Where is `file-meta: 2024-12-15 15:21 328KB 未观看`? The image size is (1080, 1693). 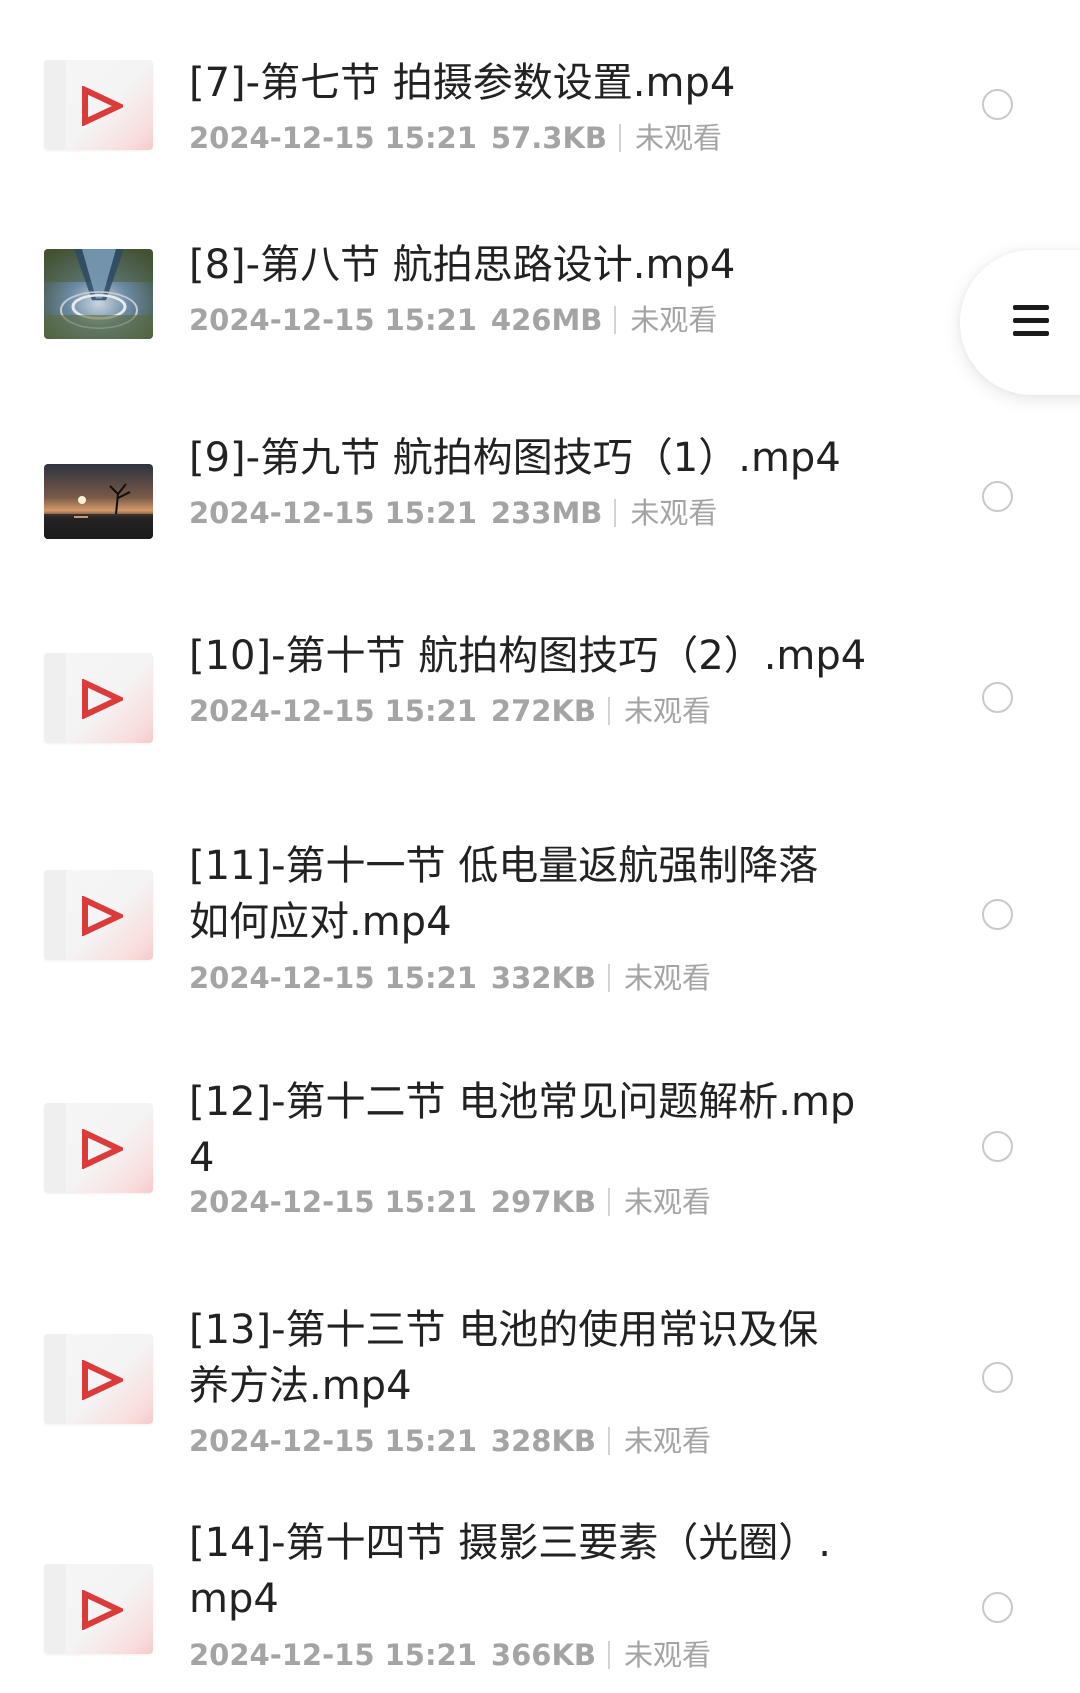
file-meta: 2024-12-15 15:21 328KB 未观看 is located at coordinates (450, 1441).